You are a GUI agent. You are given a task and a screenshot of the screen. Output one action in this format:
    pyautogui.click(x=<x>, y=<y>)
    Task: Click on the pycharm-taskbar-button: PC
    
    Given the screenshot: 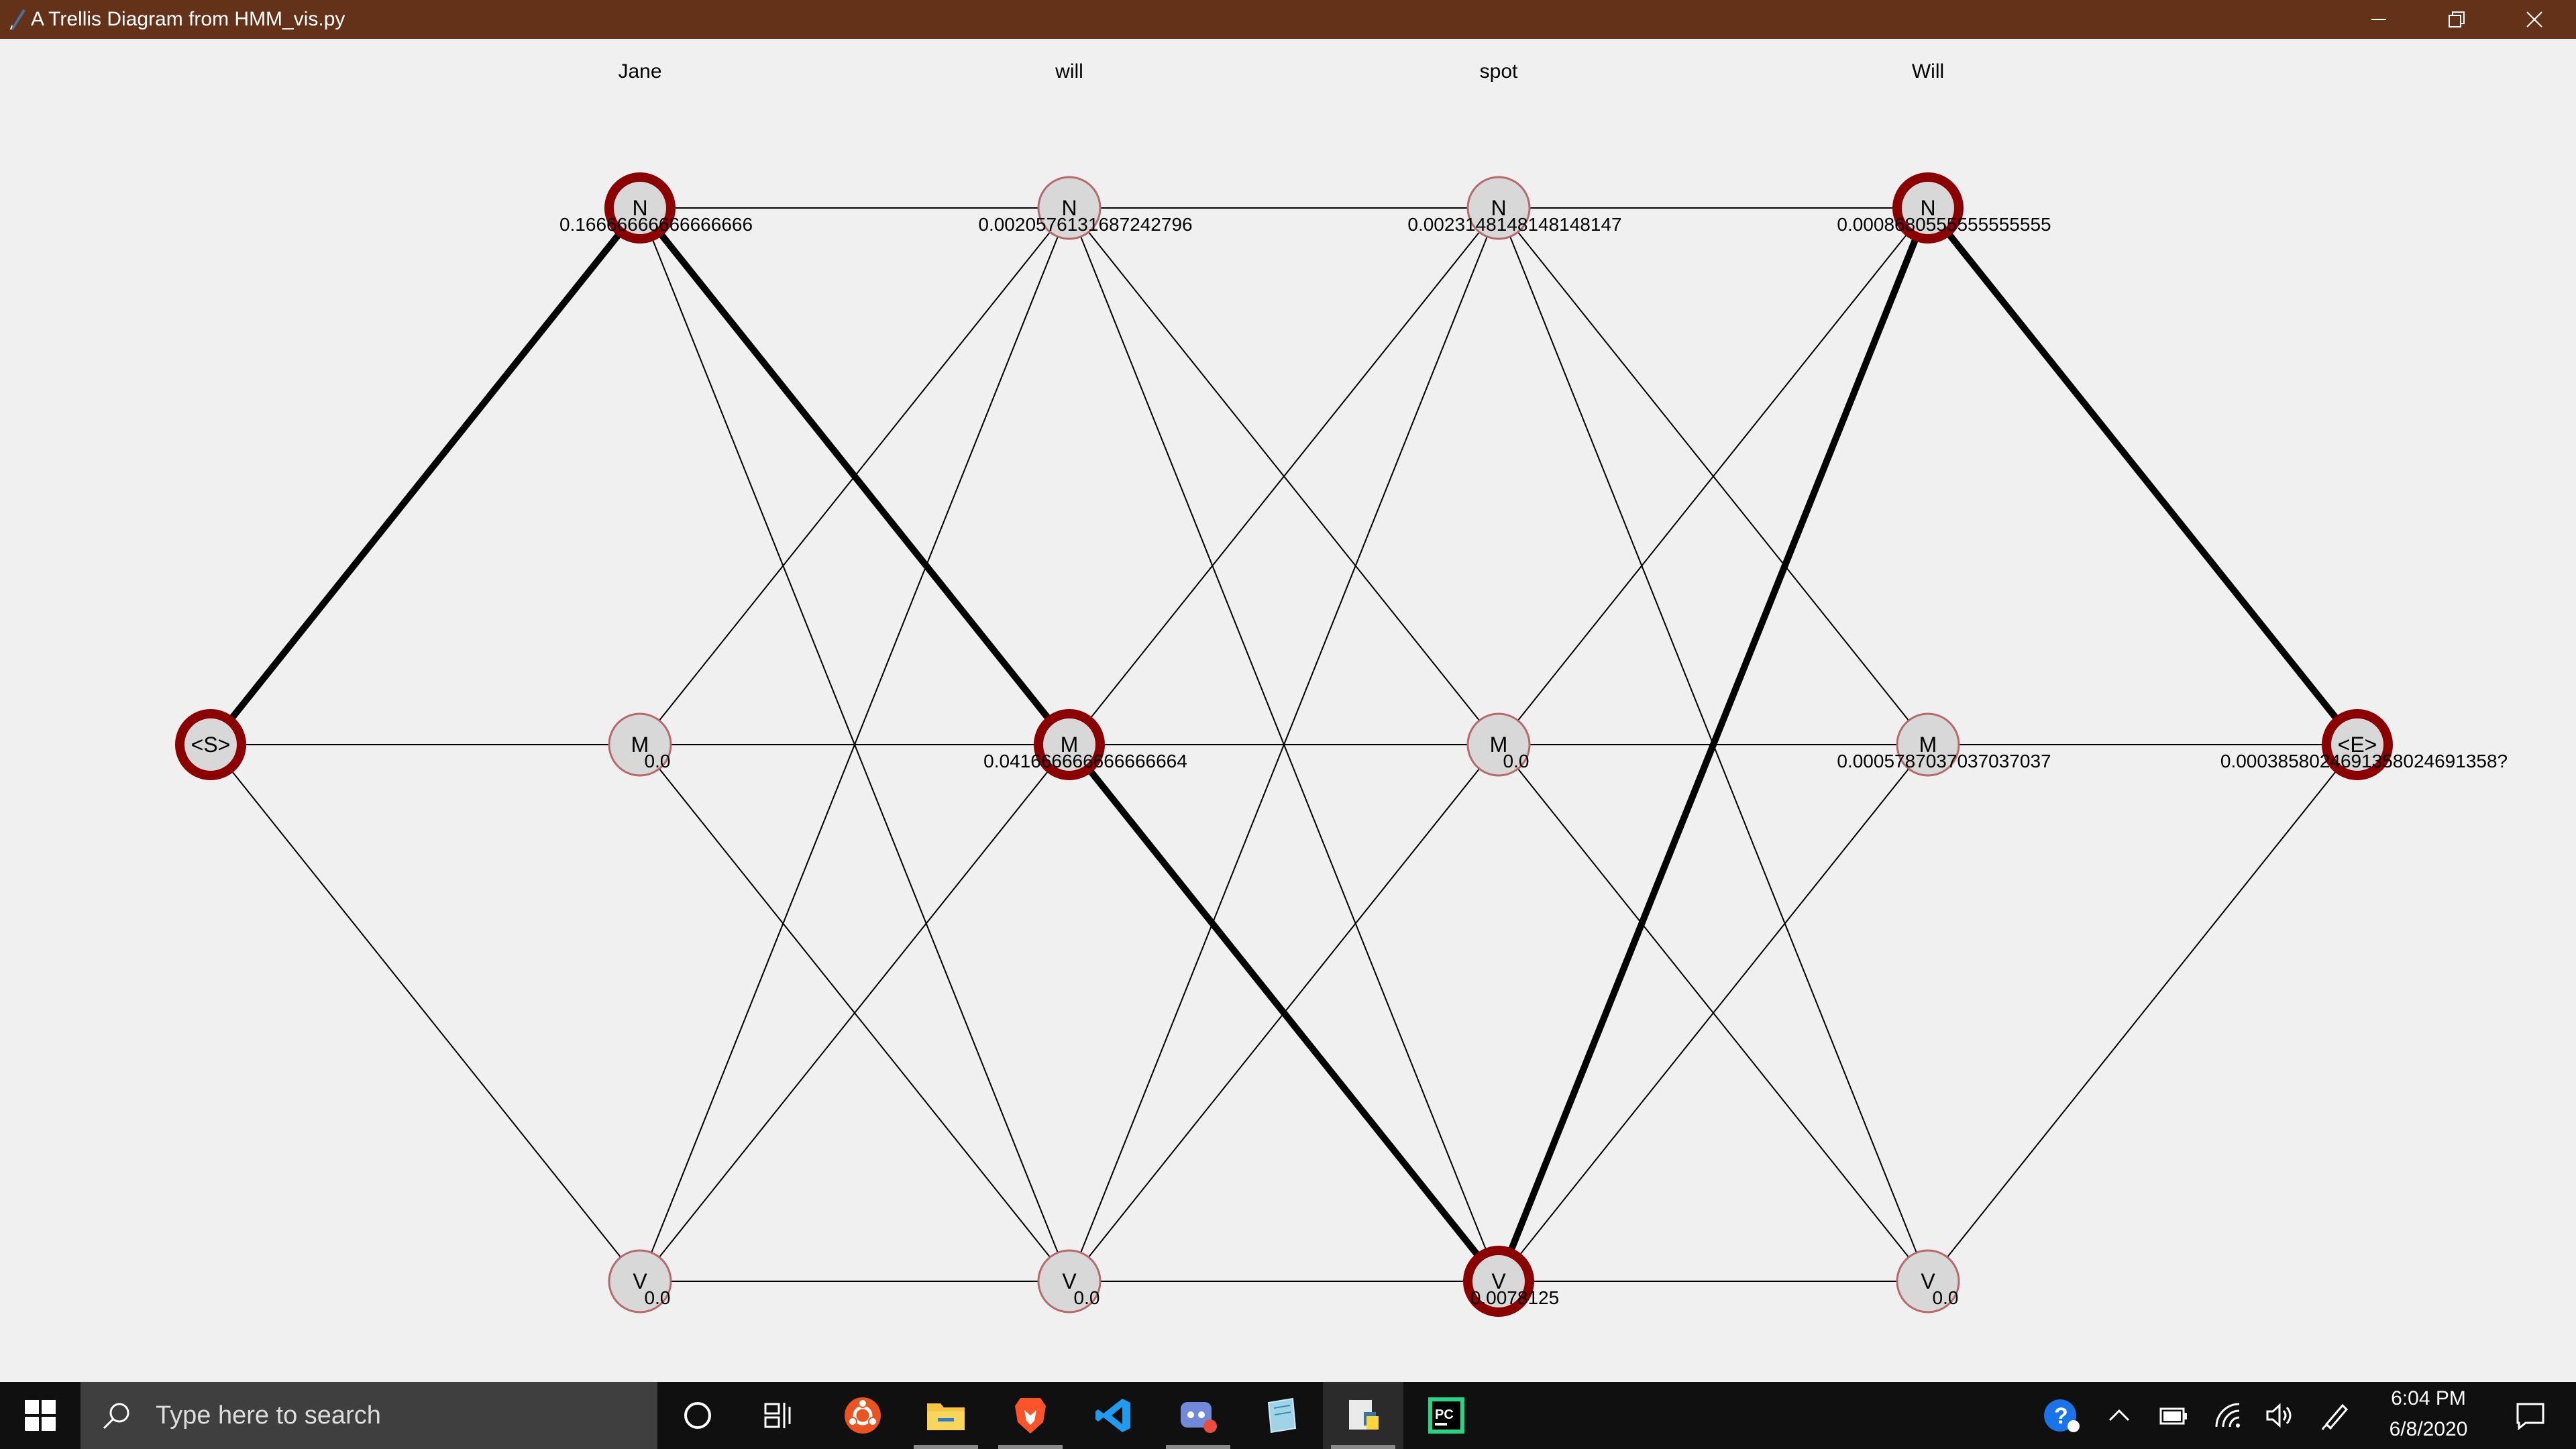 What is the action you would take?
    pyautogui.click(x=1446, y=1415)
    